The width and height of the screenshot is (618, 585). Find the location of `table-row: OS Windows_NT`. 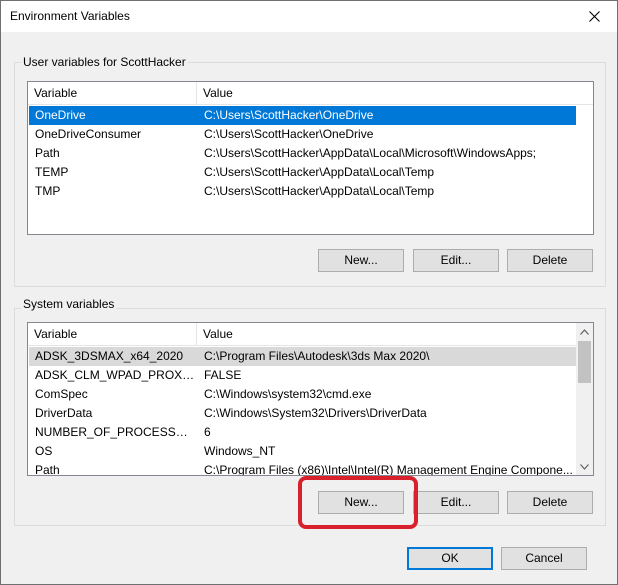

table-row: OS Windows_NT is located at coordinates (302, 451).